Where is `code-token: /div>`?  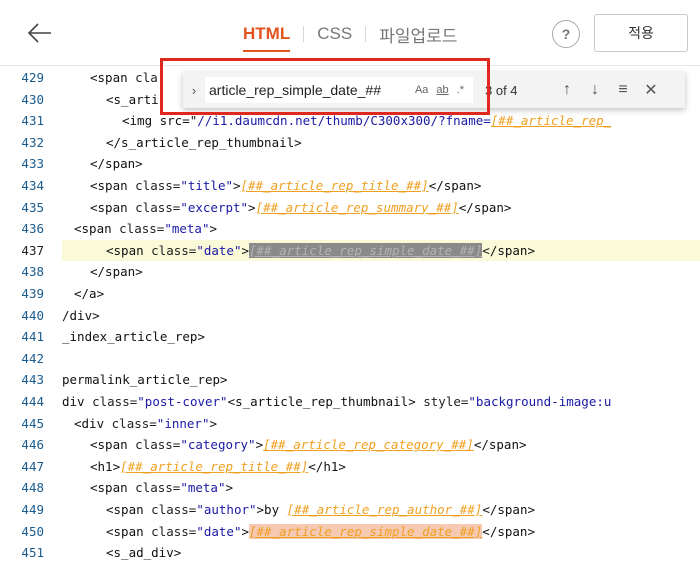
code-token: /div> is located at coordinates (81, 315).